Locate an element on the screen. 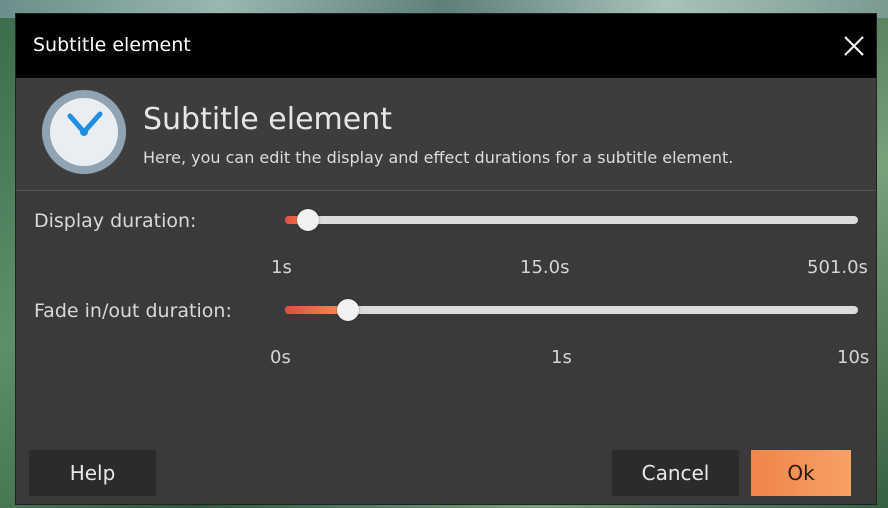 This screenshot has width=888, height=508. fade-tick-max: 10s is located at coordinates (853, 357).